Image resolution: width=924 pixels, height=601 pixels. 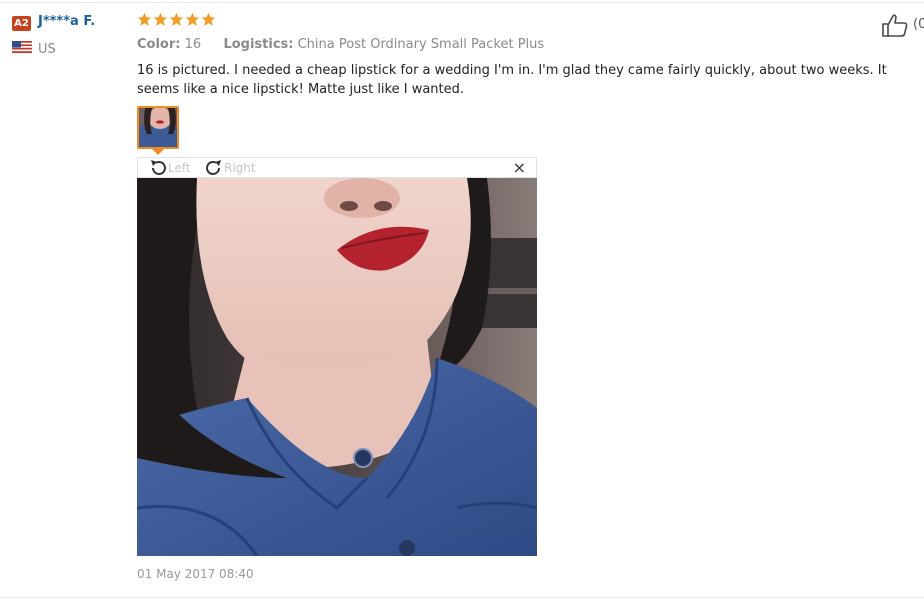 I want to click on rotate-right-label: Right, so click(x=240, y=168).